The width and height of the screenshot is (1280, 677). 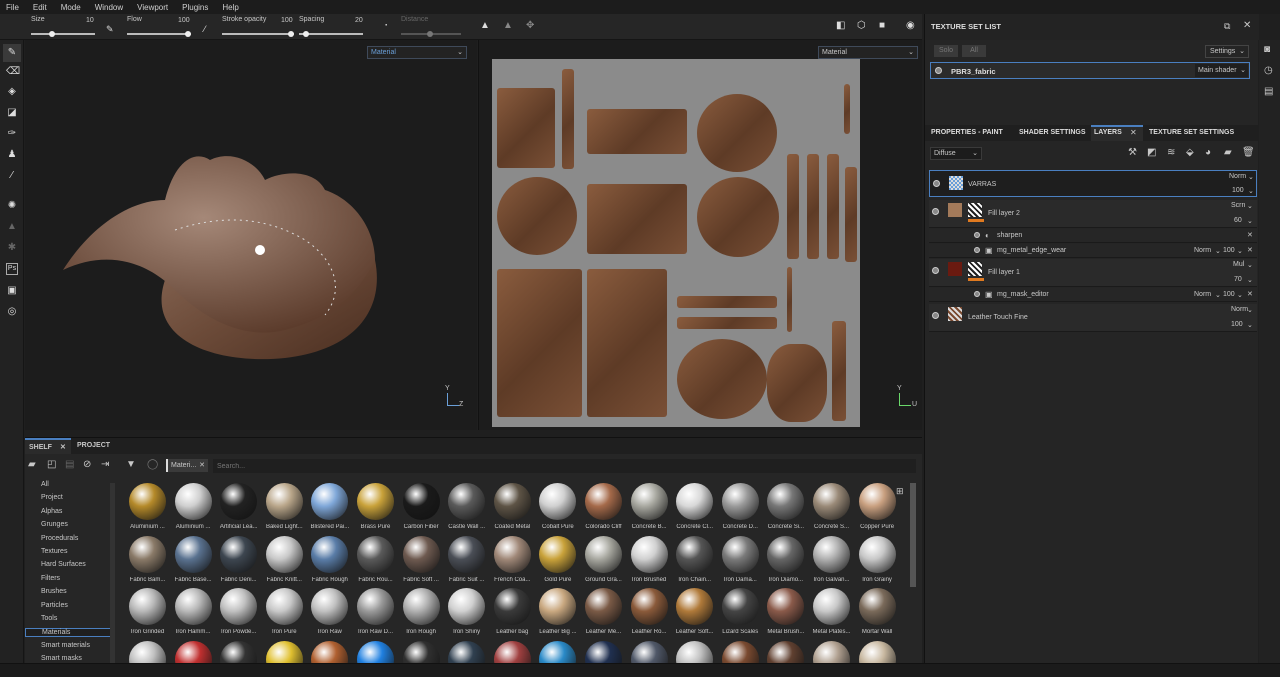 What do you see at coordinates (87, 464) in the screenshot?
I see `hide-icon: ⊘` at bounding box center [87, 464].